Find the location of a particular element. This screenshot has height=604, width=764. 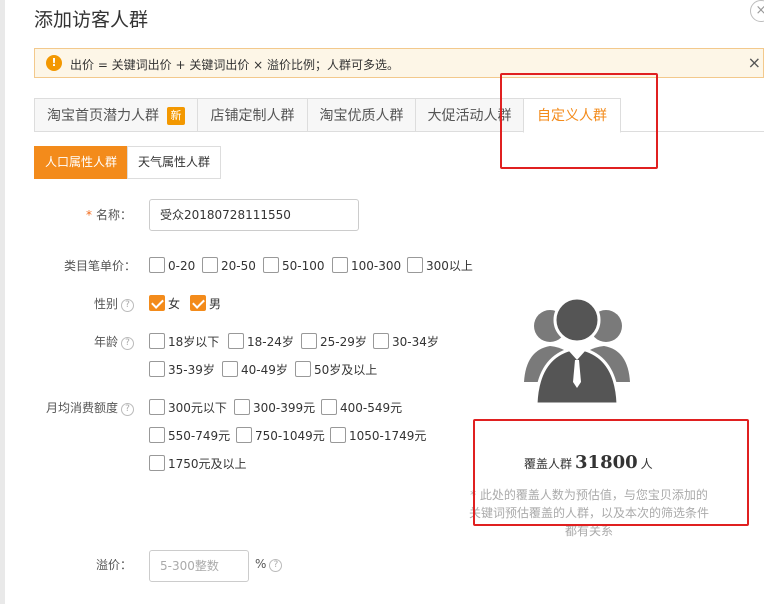

checkbox-price-20-50: 20-50 is located at coordinates (229, 265).